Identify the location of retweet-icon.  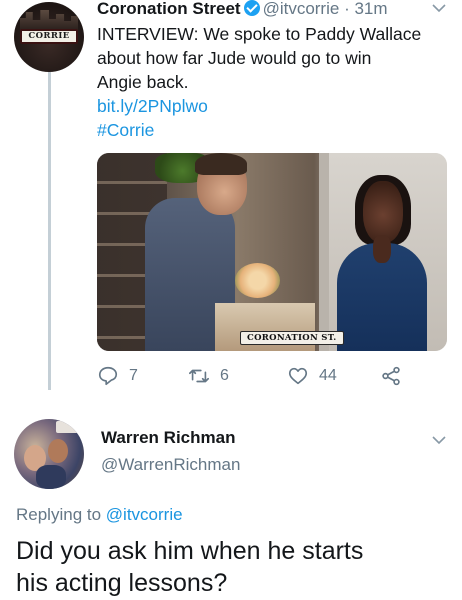
(199, 376).